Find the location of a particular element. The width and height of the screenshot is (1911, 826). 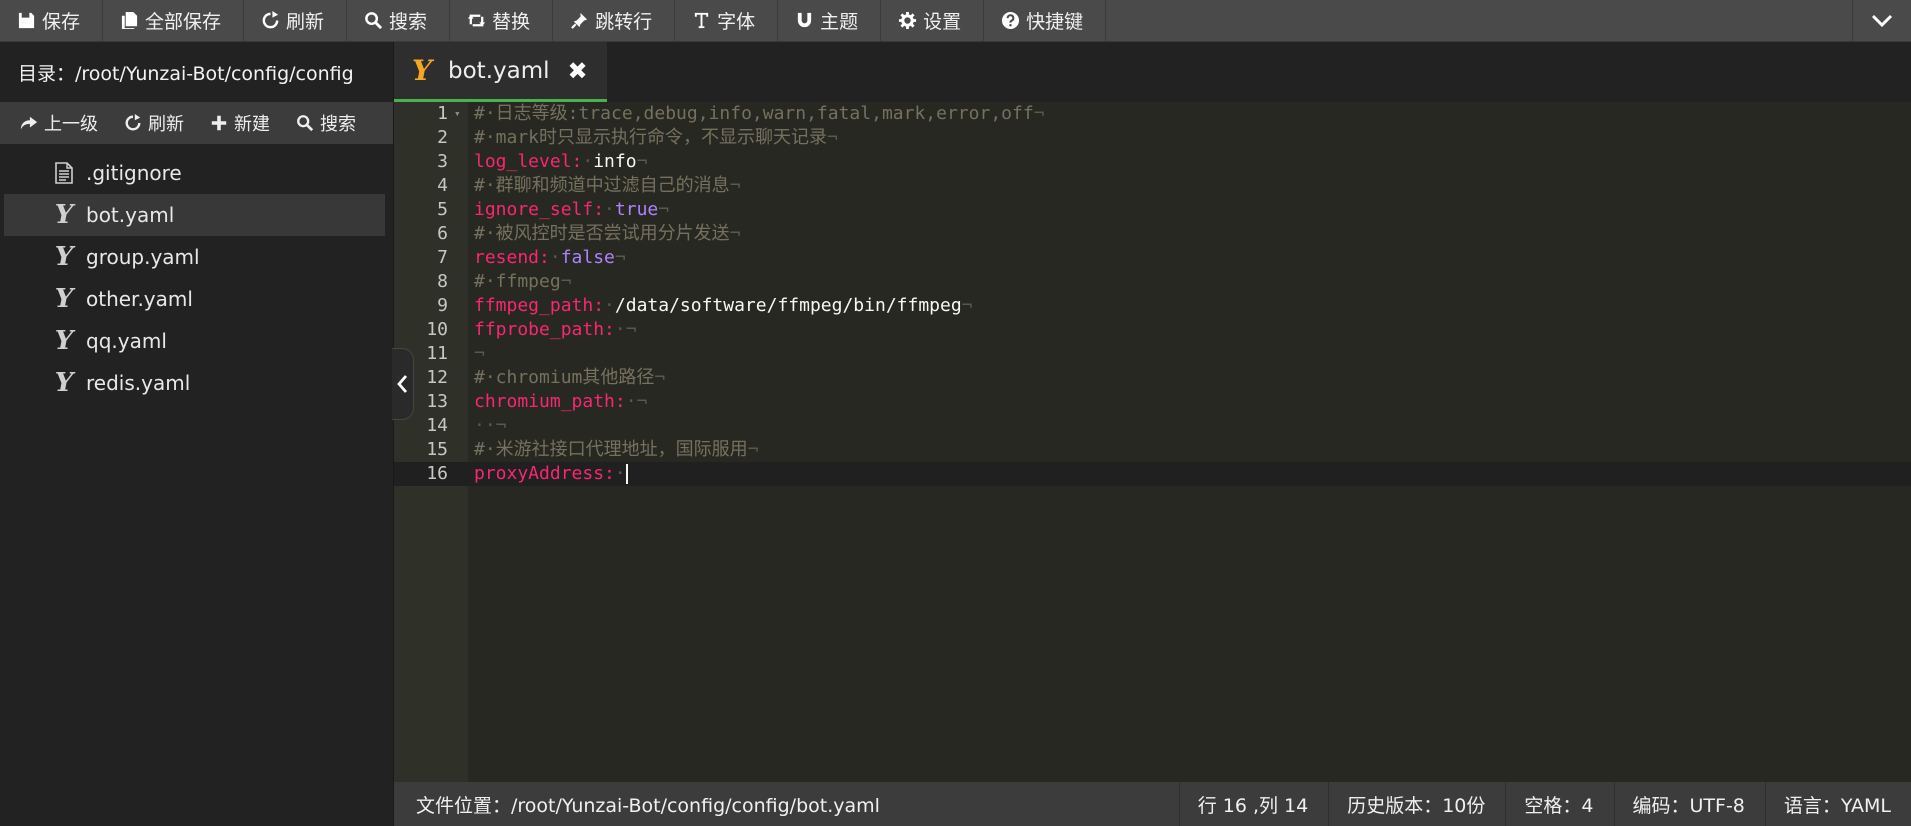

file-name: other.yaml is located at coordinates (139, 299).